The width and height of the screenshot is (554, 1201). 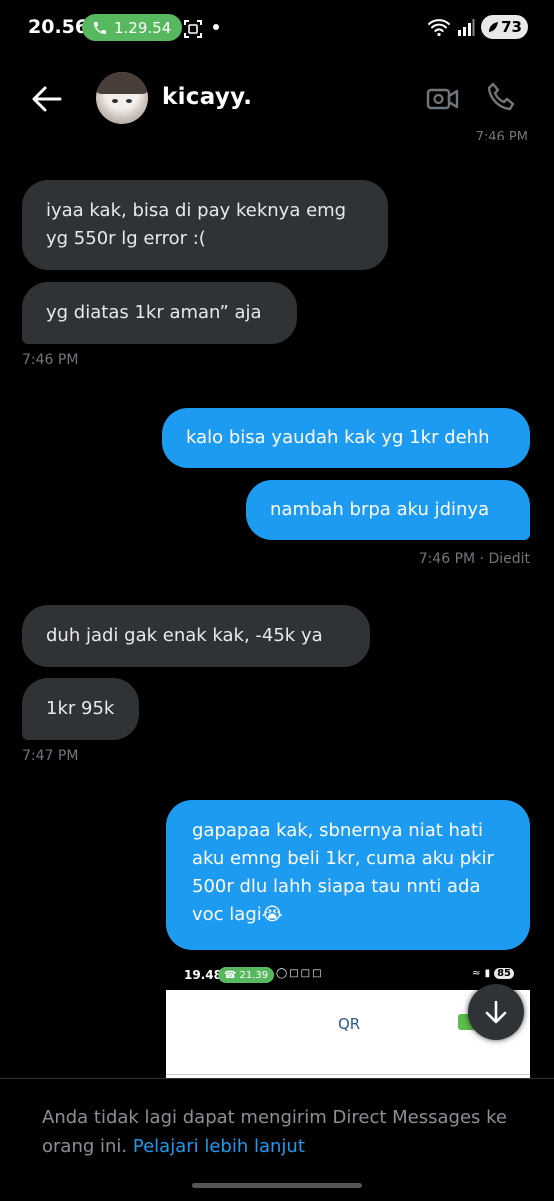 I want to click on message-line: gapapaa kak, sbnernya niat hati, so click(x=338, y=830).